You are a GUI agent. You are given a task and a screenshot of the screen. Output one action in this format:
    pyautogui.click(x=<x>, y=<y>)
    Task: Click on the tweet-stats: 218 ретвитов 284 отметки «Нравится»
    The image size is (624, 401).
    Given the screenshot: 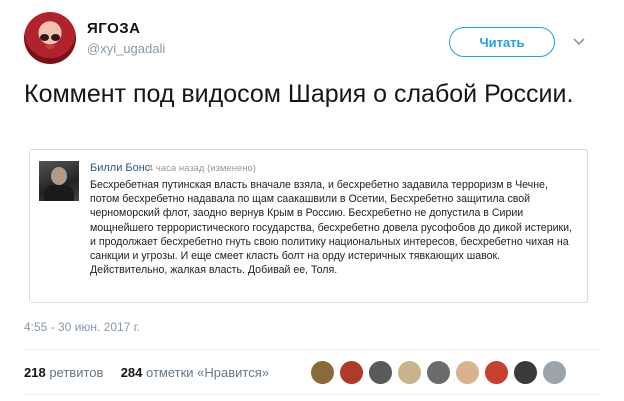 What is the action you would take?
    pyautogui.click(x=146, y=372)
    